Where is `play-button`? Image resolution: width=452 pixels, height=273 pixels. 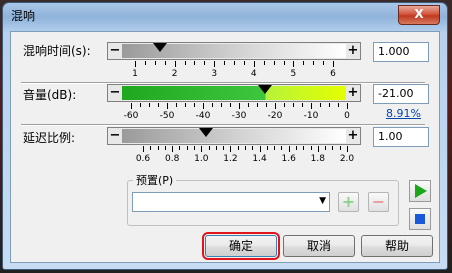 play-button is located at coordinates (420, 191).